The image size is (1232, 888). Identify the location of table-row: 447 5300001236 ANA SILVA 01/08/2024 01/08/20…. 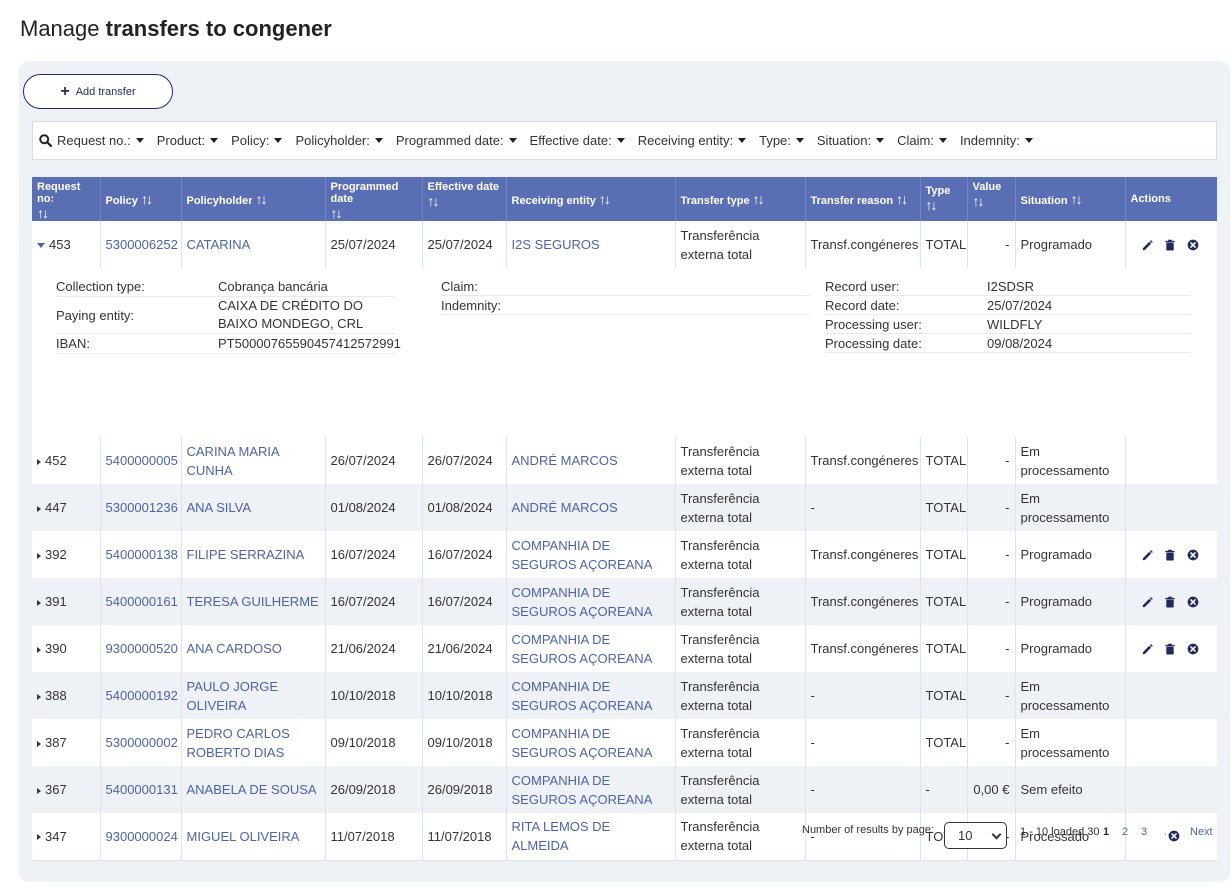
(624, 507).